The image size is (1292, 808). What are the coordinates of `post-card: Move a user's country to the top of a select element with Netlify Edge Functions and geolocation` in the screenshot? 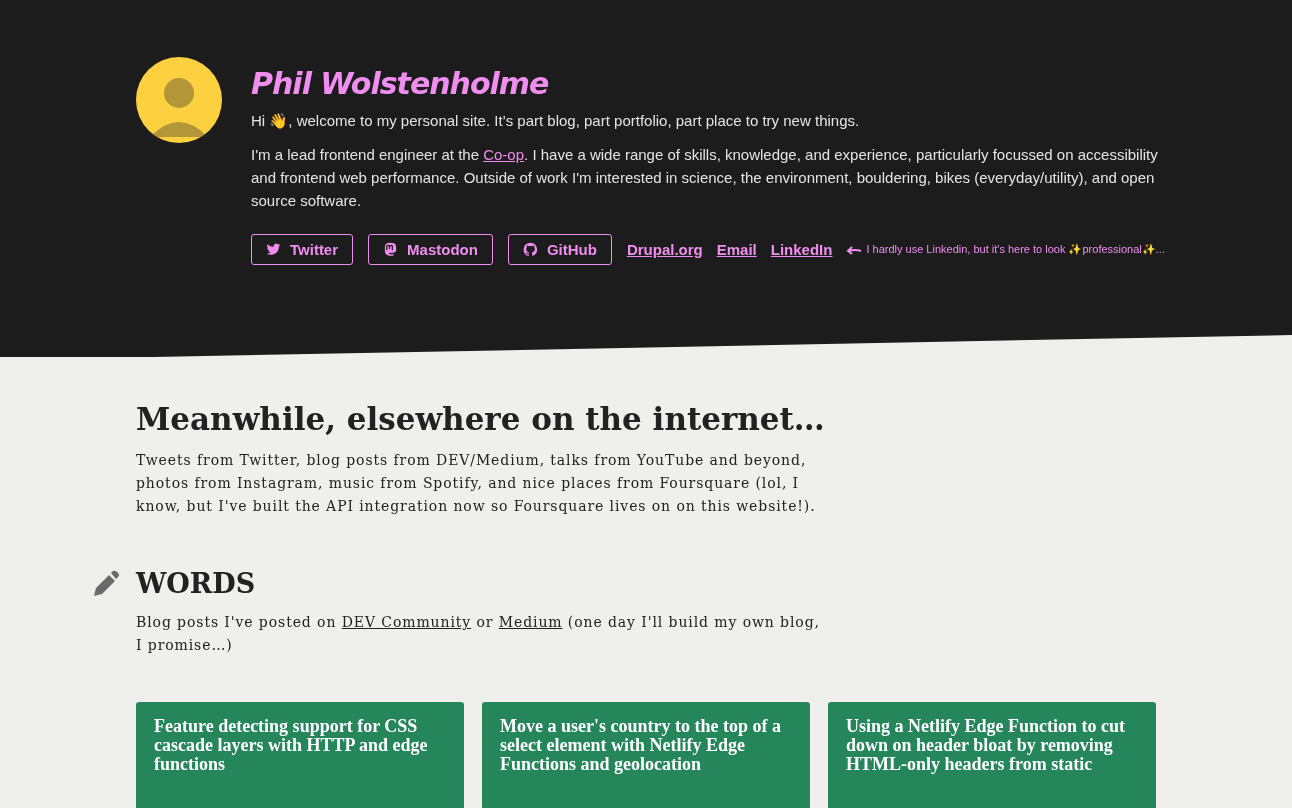 It's located at (646, 755).